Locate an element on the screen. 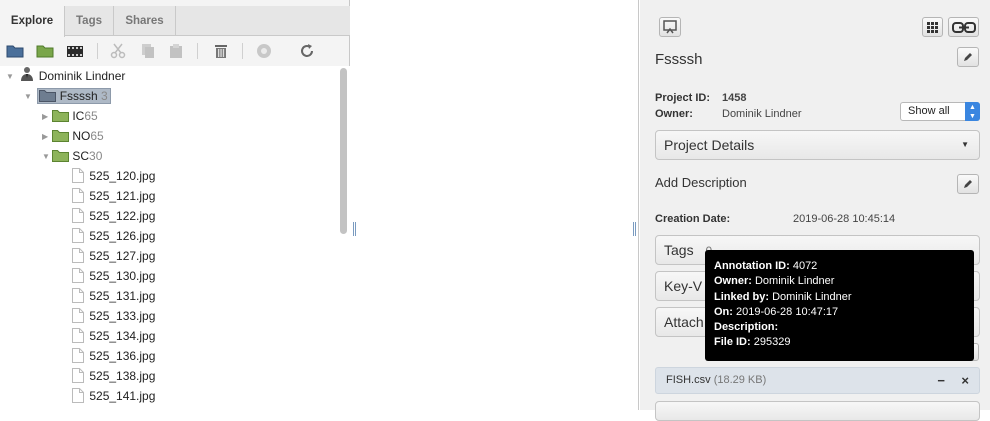 This screenshot has height=421, width=990. tree-dataset-row: ▶ NO65 is located at coordinates (73, 136).